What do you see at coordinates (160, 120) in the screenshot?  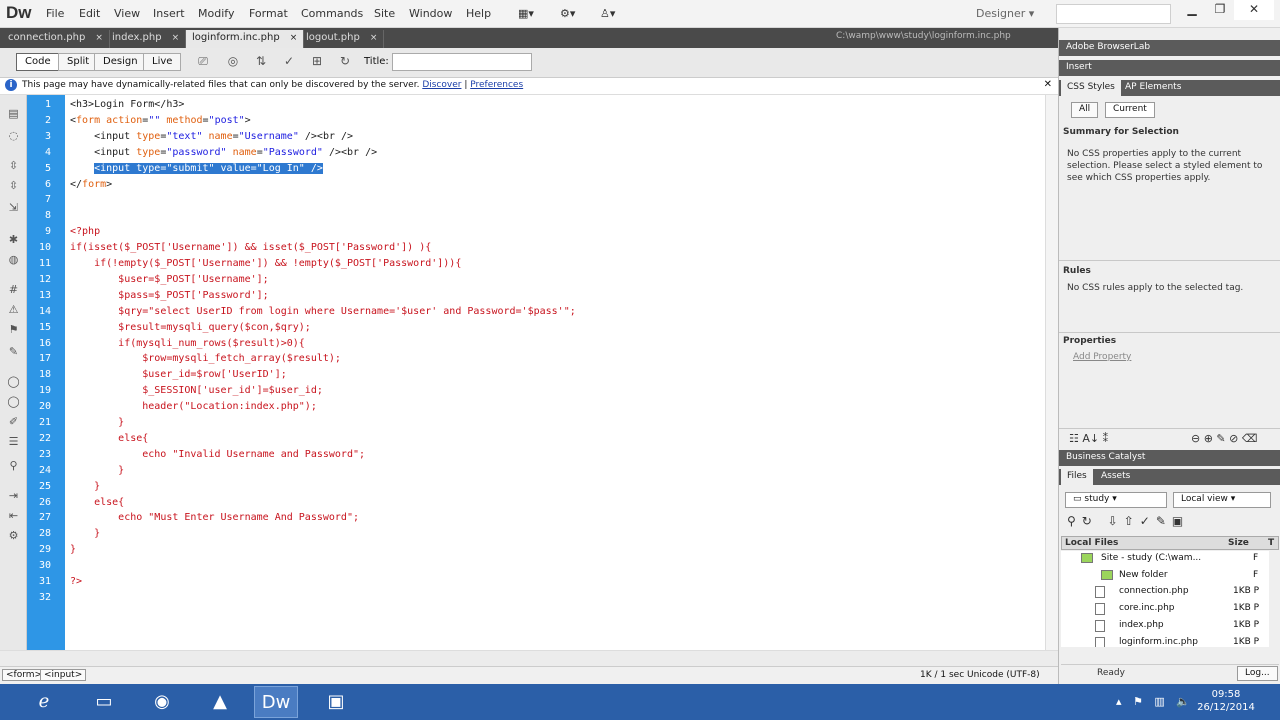 I see `code-line: <form action="" method="post">` at bounding box center [160, 120].